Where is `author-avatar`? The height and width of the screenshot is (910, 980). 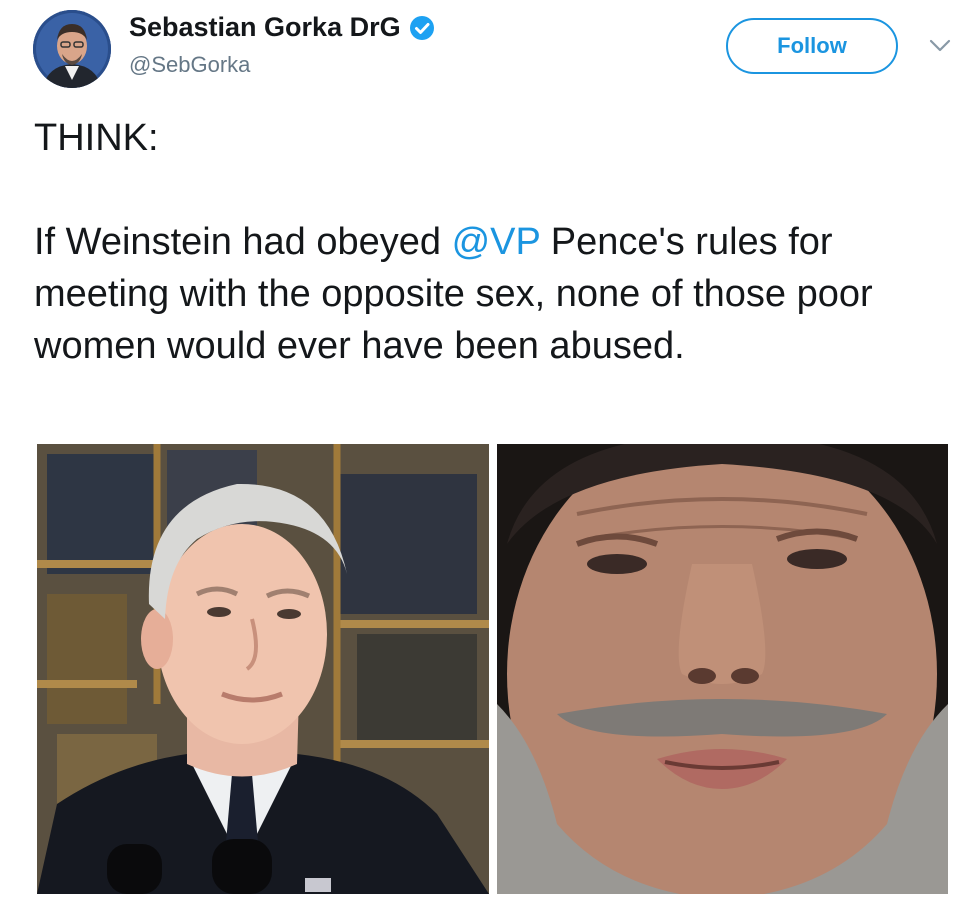
author-avatar is located at coordinates (72, 49).